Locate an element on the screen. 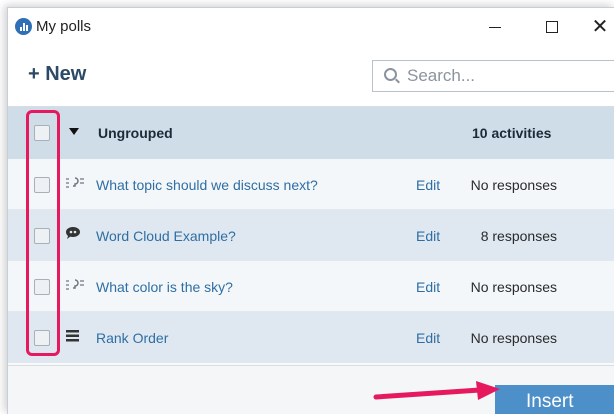 Image resolution: width=614 pixels, height=414 pixels. word-cloud-icon is located at coordinates (73, 234).